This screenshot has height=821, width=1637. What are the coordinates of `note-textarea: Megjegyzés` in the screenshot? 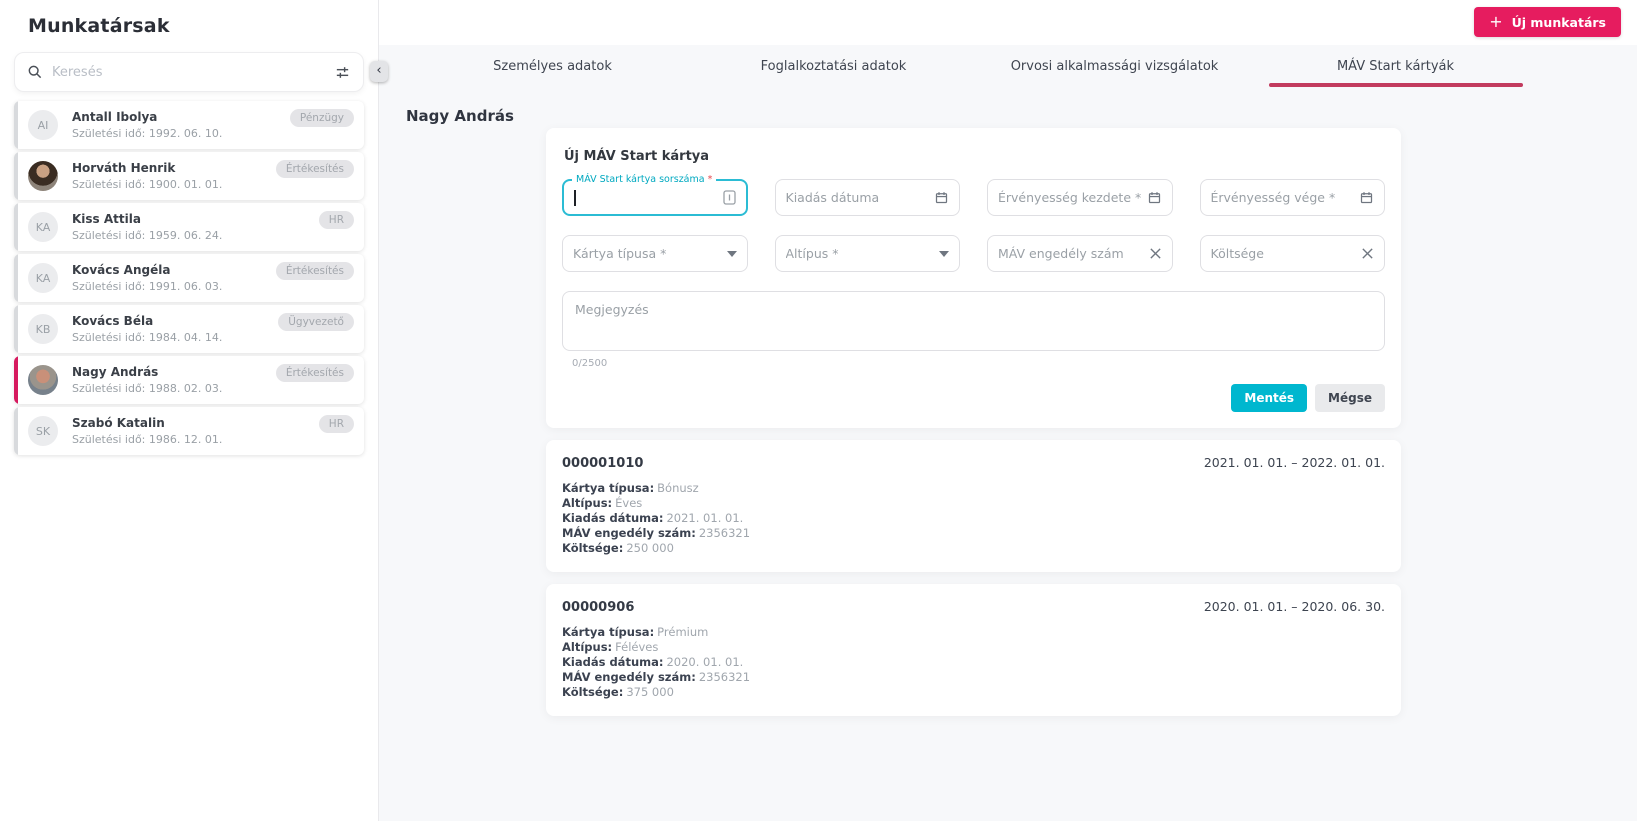 It's located at (973, 321).